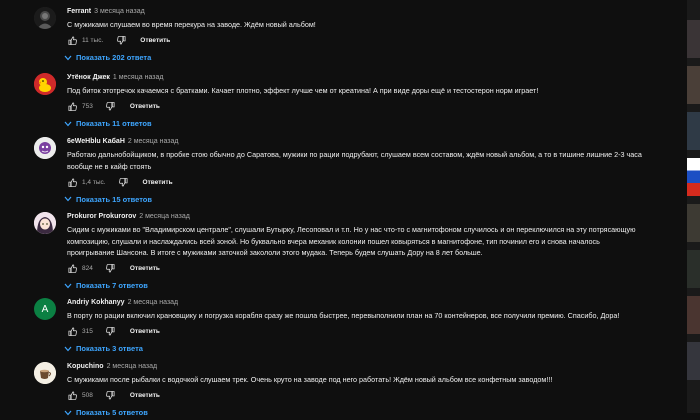 This screenshot has height=420, width=700. I want to click on comment-author: 6eWeHblu KaбaH, so click(96, 141).